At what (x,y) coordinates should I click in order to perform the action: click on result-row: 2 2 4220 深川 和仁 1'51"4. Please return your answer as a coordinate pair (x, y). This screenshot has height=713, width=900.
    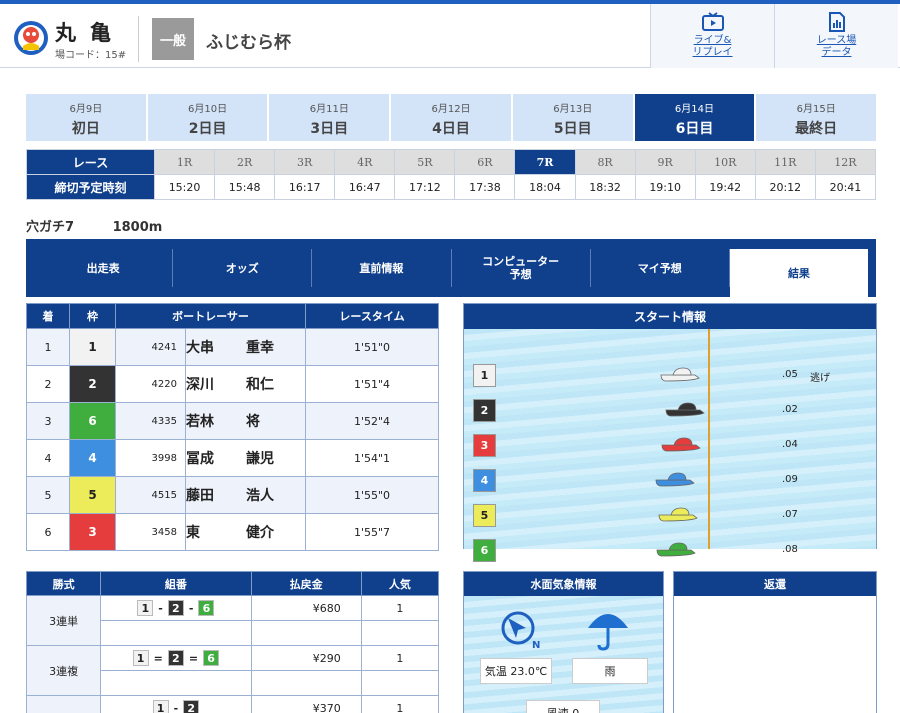
    Looking at the image, I should click on (232, 384).